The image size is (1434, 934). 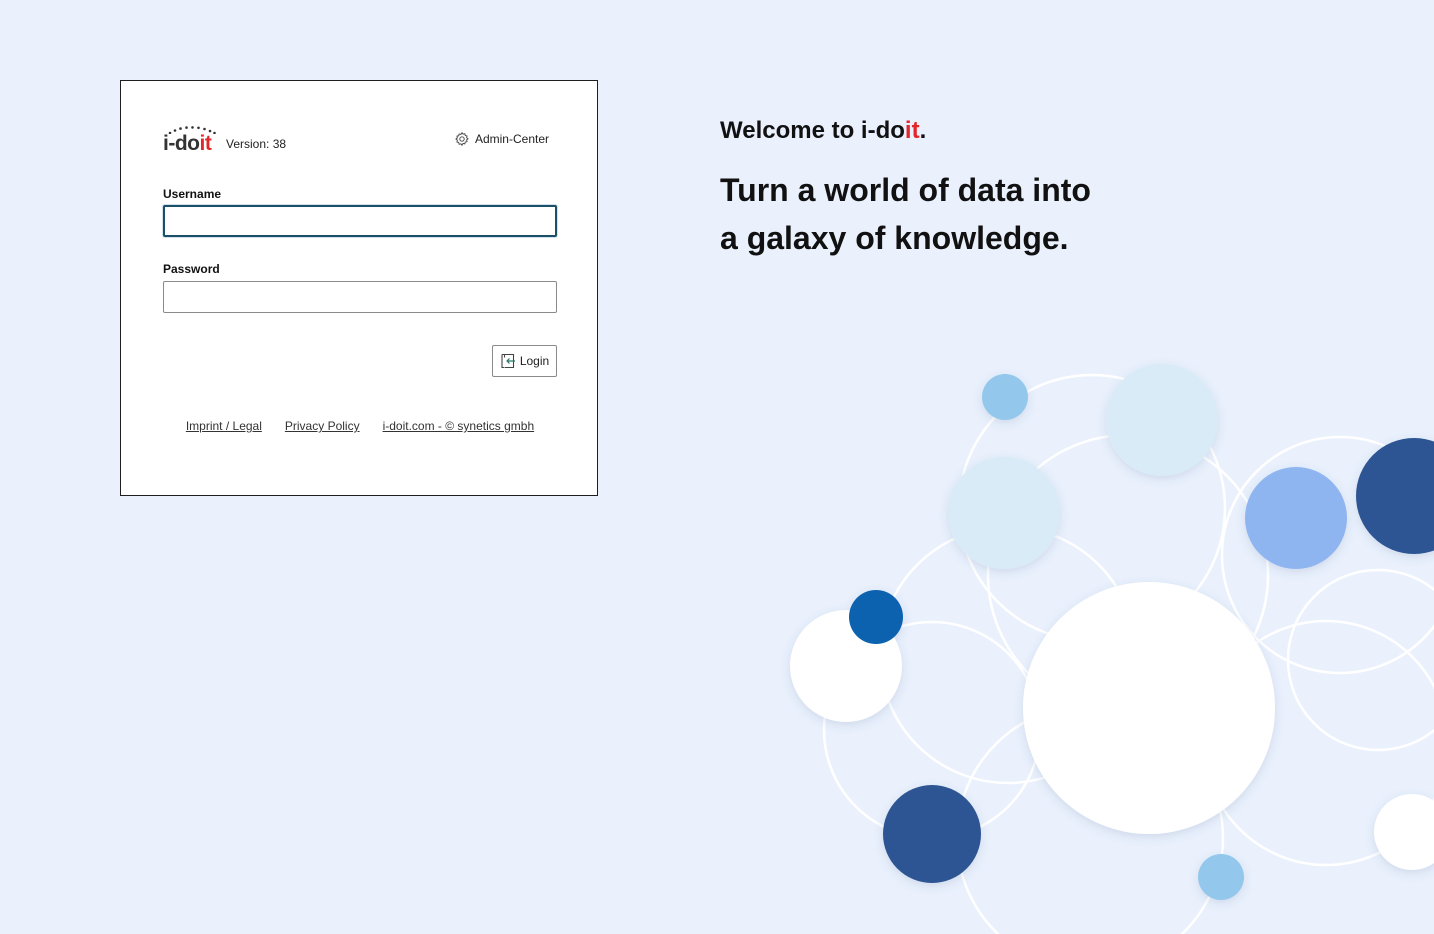 What do you see at coordinates (256, 144) in the screenshot?
I see `version-label: Version: 38` at bounding box center [256, 144].